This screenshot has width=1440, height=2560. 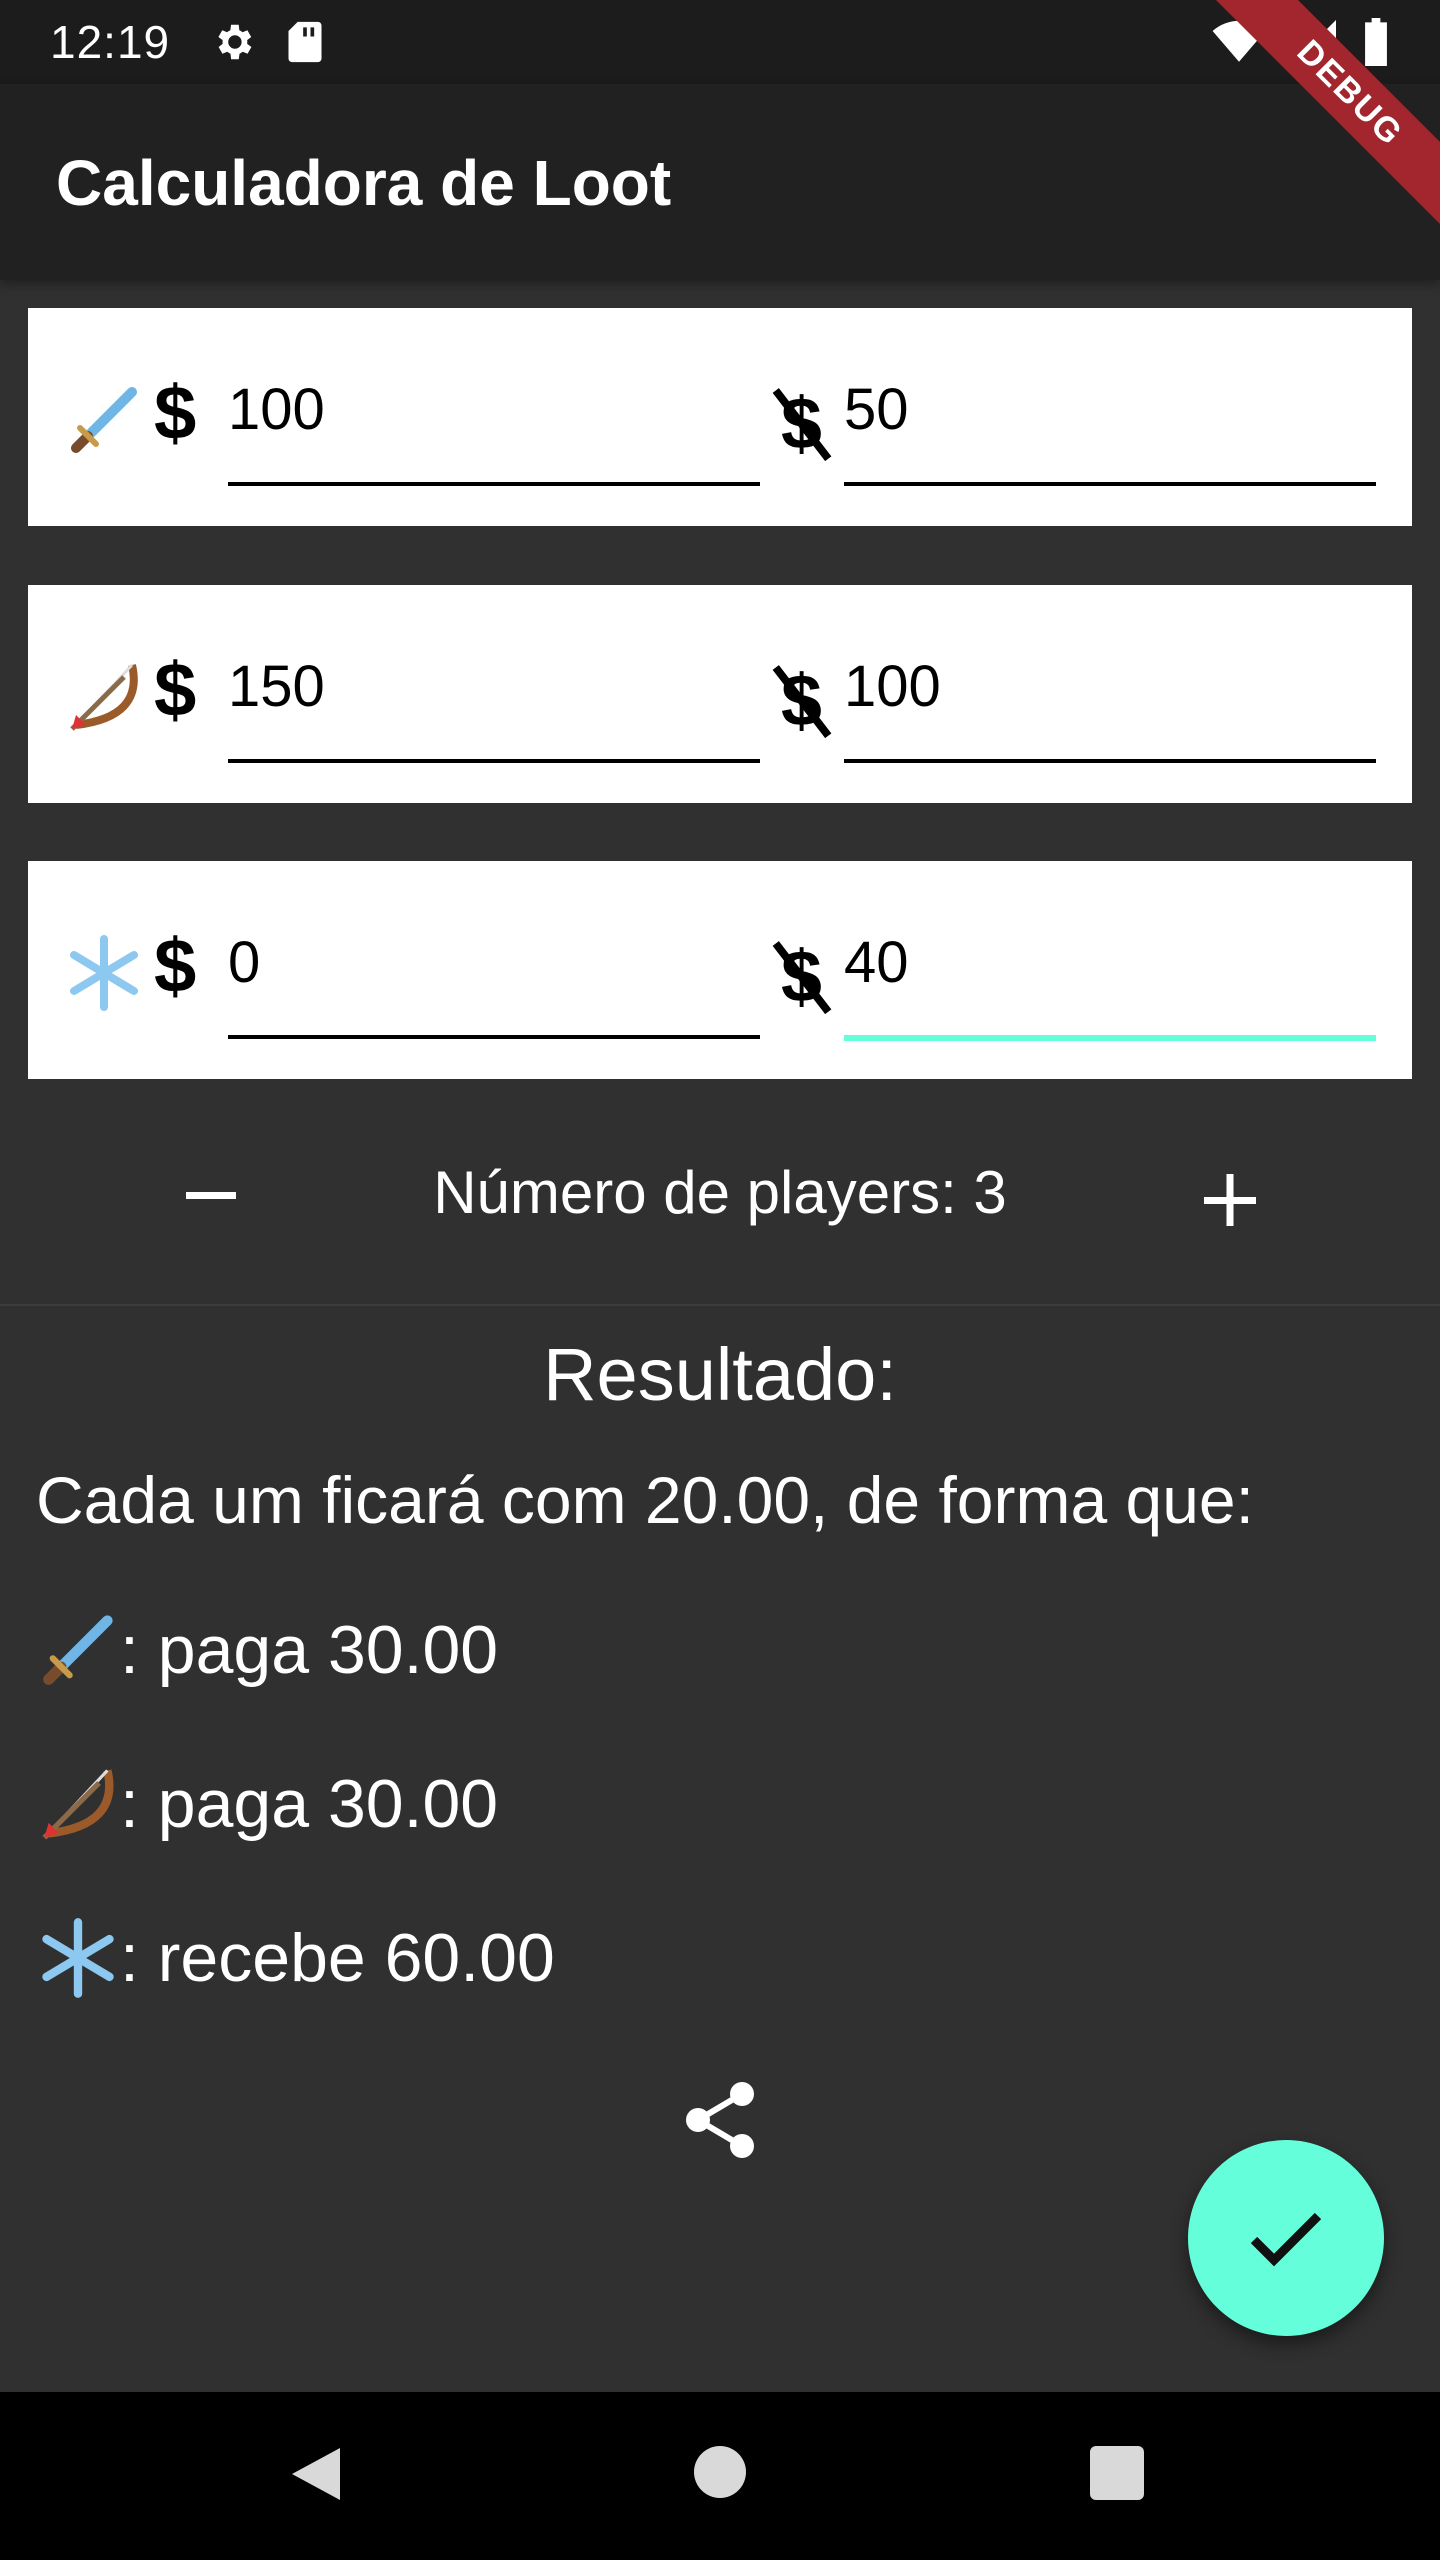 What do you see at coordinates (645, 1500) in the screenshot?
I see `result-summary: Cada um ficará com 20.00, de forma que:` at bounding box center [645, 1500].